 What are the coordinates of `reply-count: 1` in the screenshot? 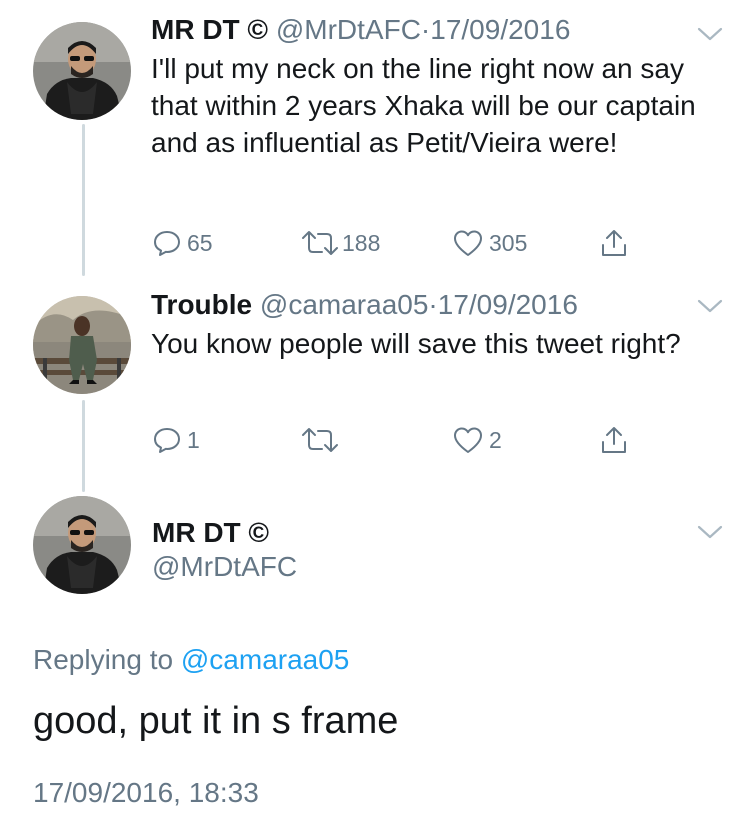 It's located at (193, 439).